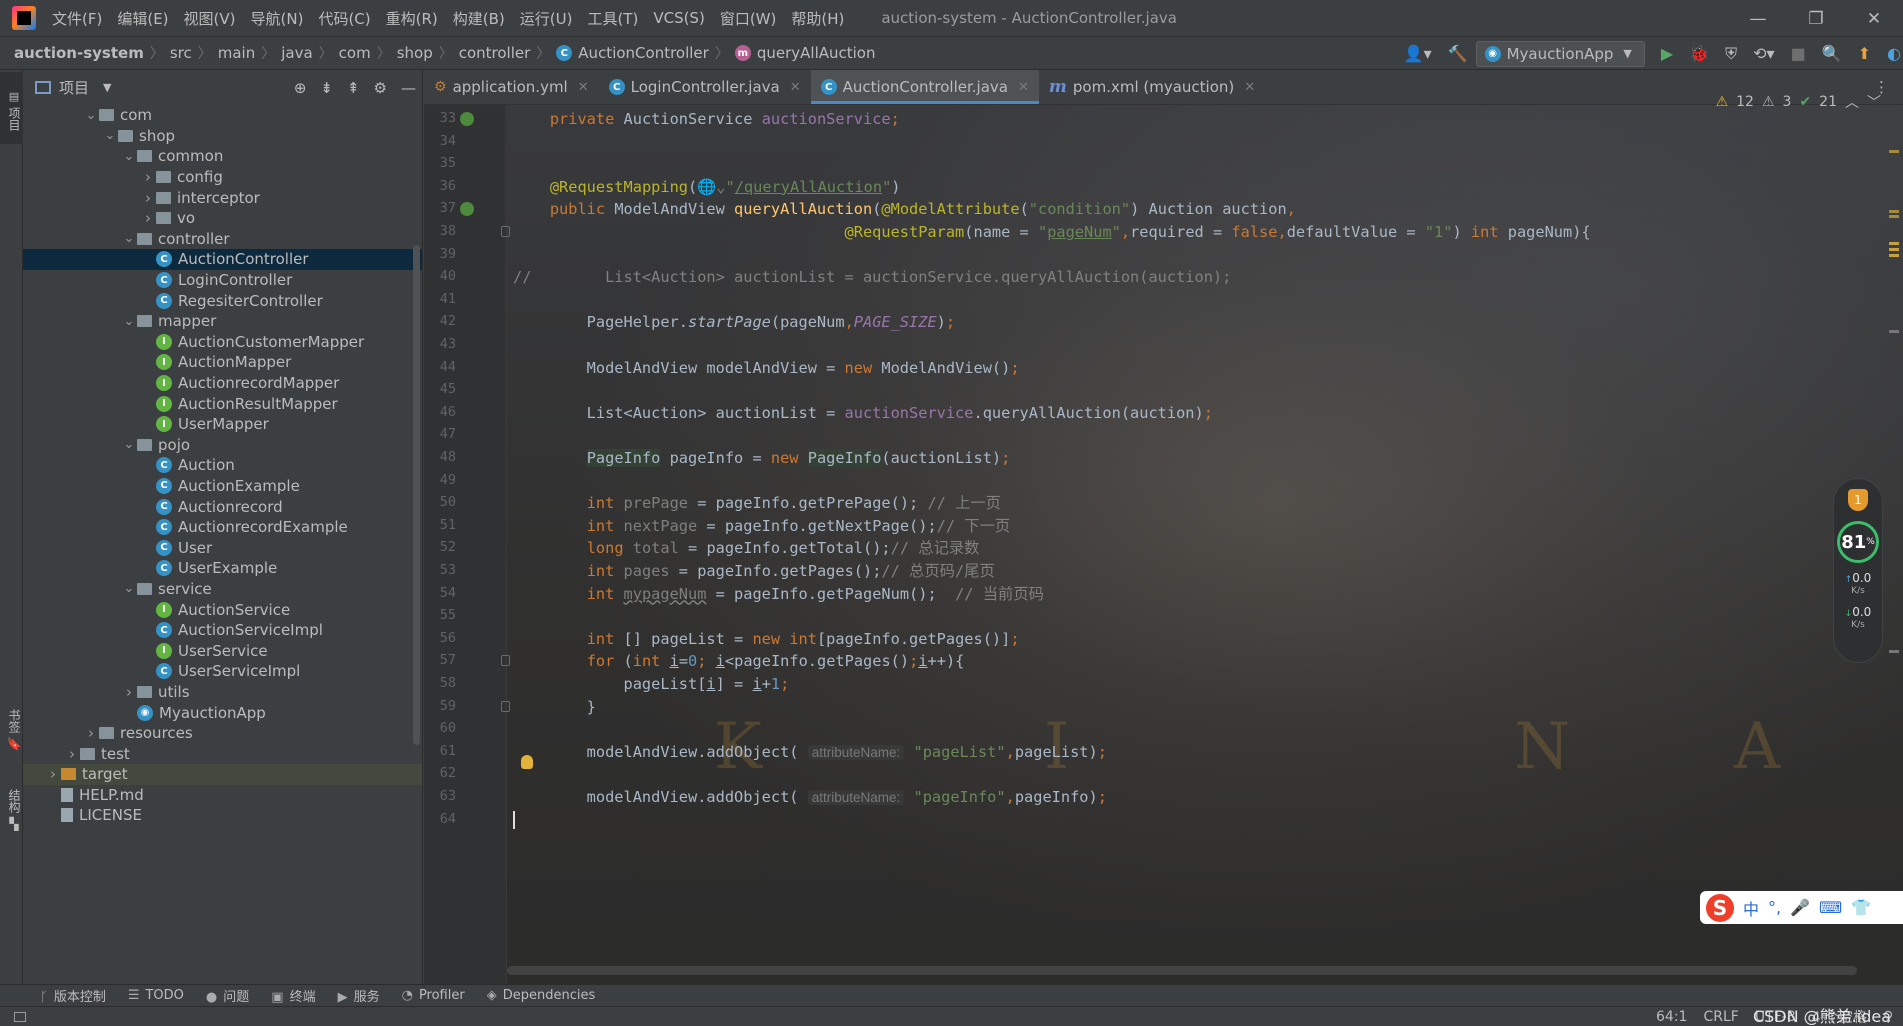 Image resolution: width=1903 pixels, height=1026 pixels. I want to click on expand-all-icon: ⇟, so click(326, 88).